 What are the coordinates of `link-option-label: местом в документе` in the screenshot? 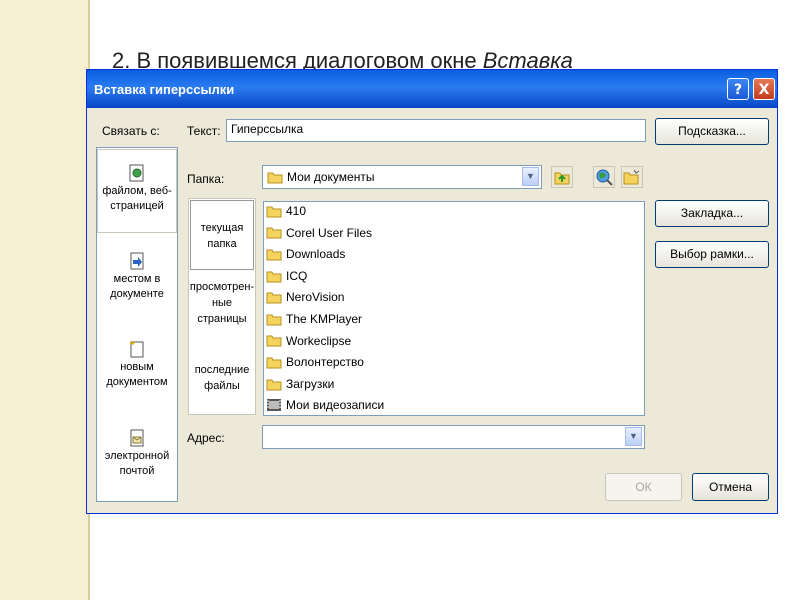 It's located at (137, 286).